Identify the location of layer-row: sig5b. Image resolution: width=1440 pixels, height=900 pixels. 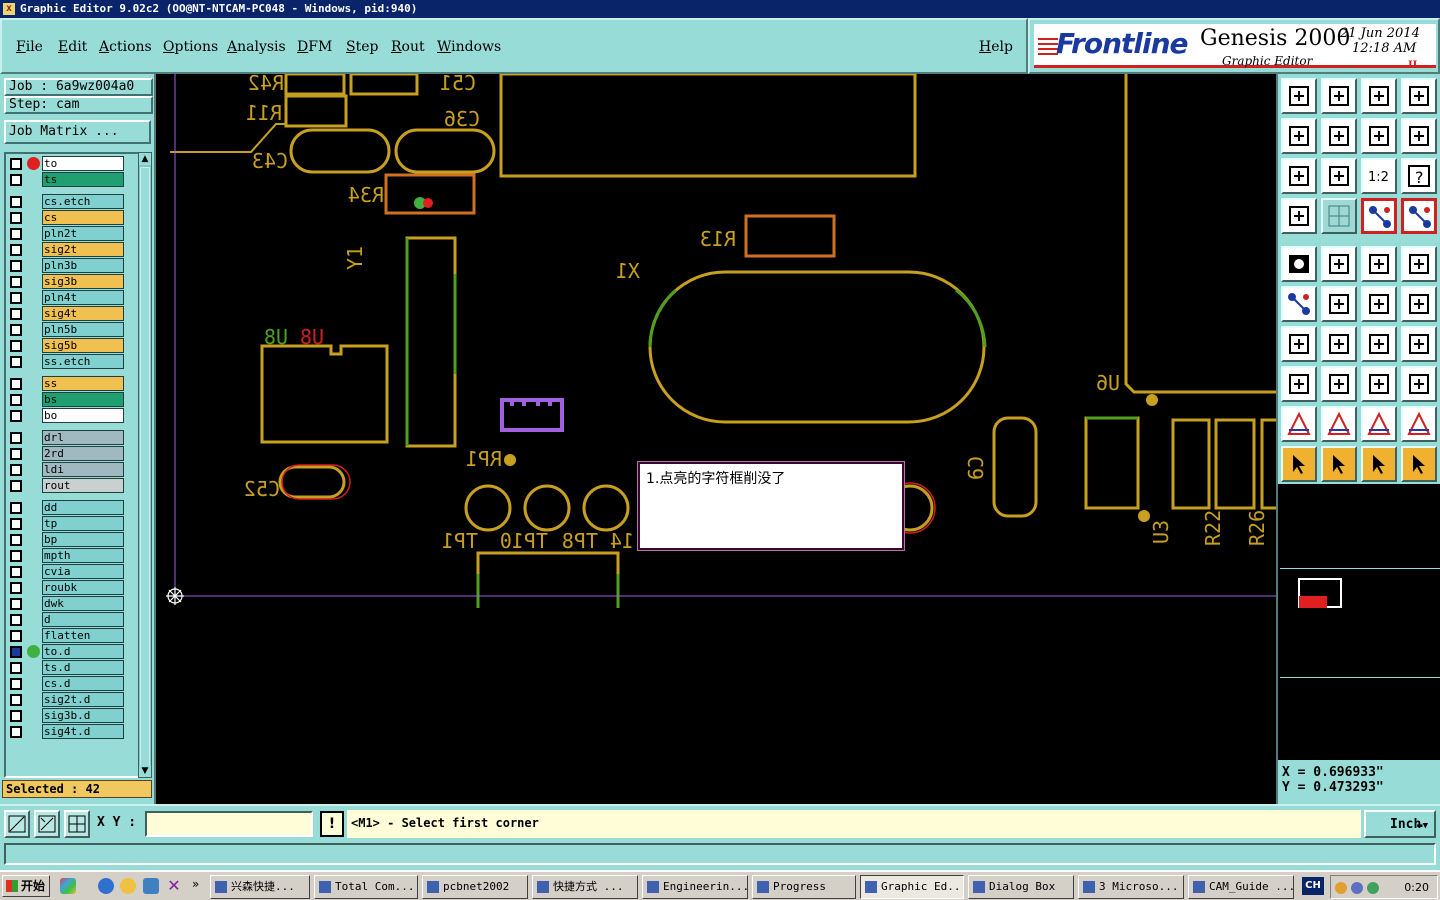
(67, 345).